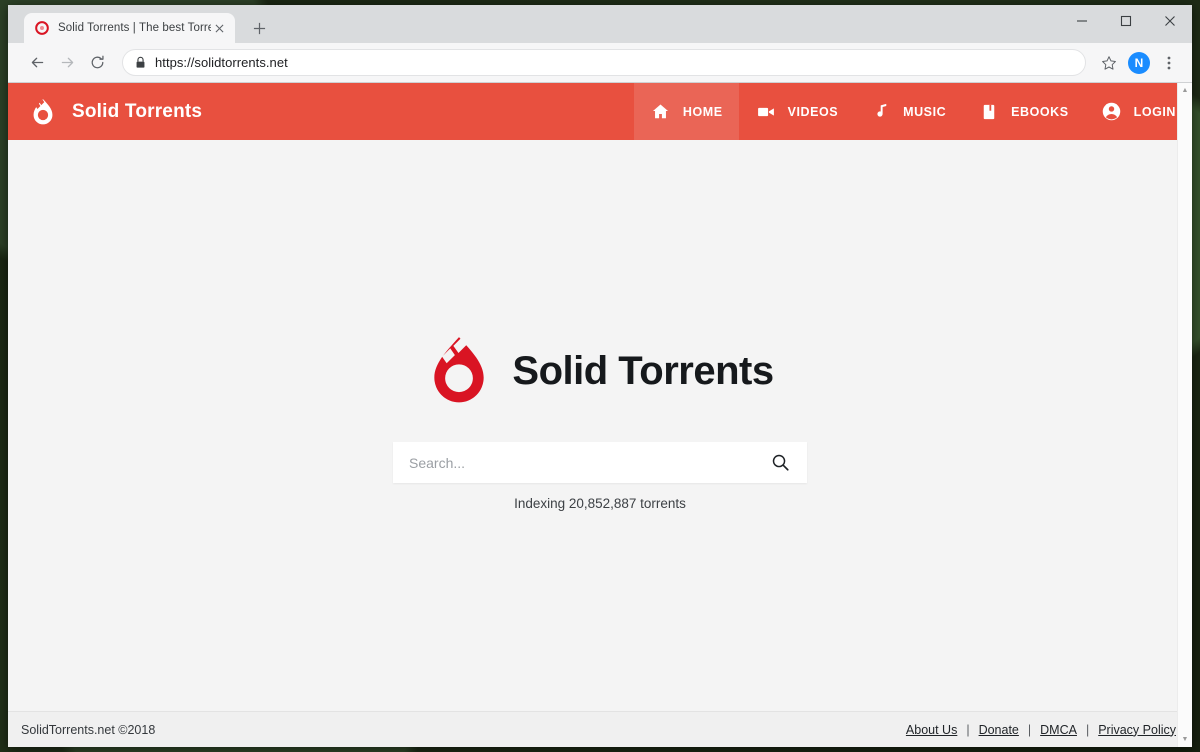 Image resolution: width=1200 pixels, height=752 pixels. I want to click on close-window-button, so click(1170, 21).